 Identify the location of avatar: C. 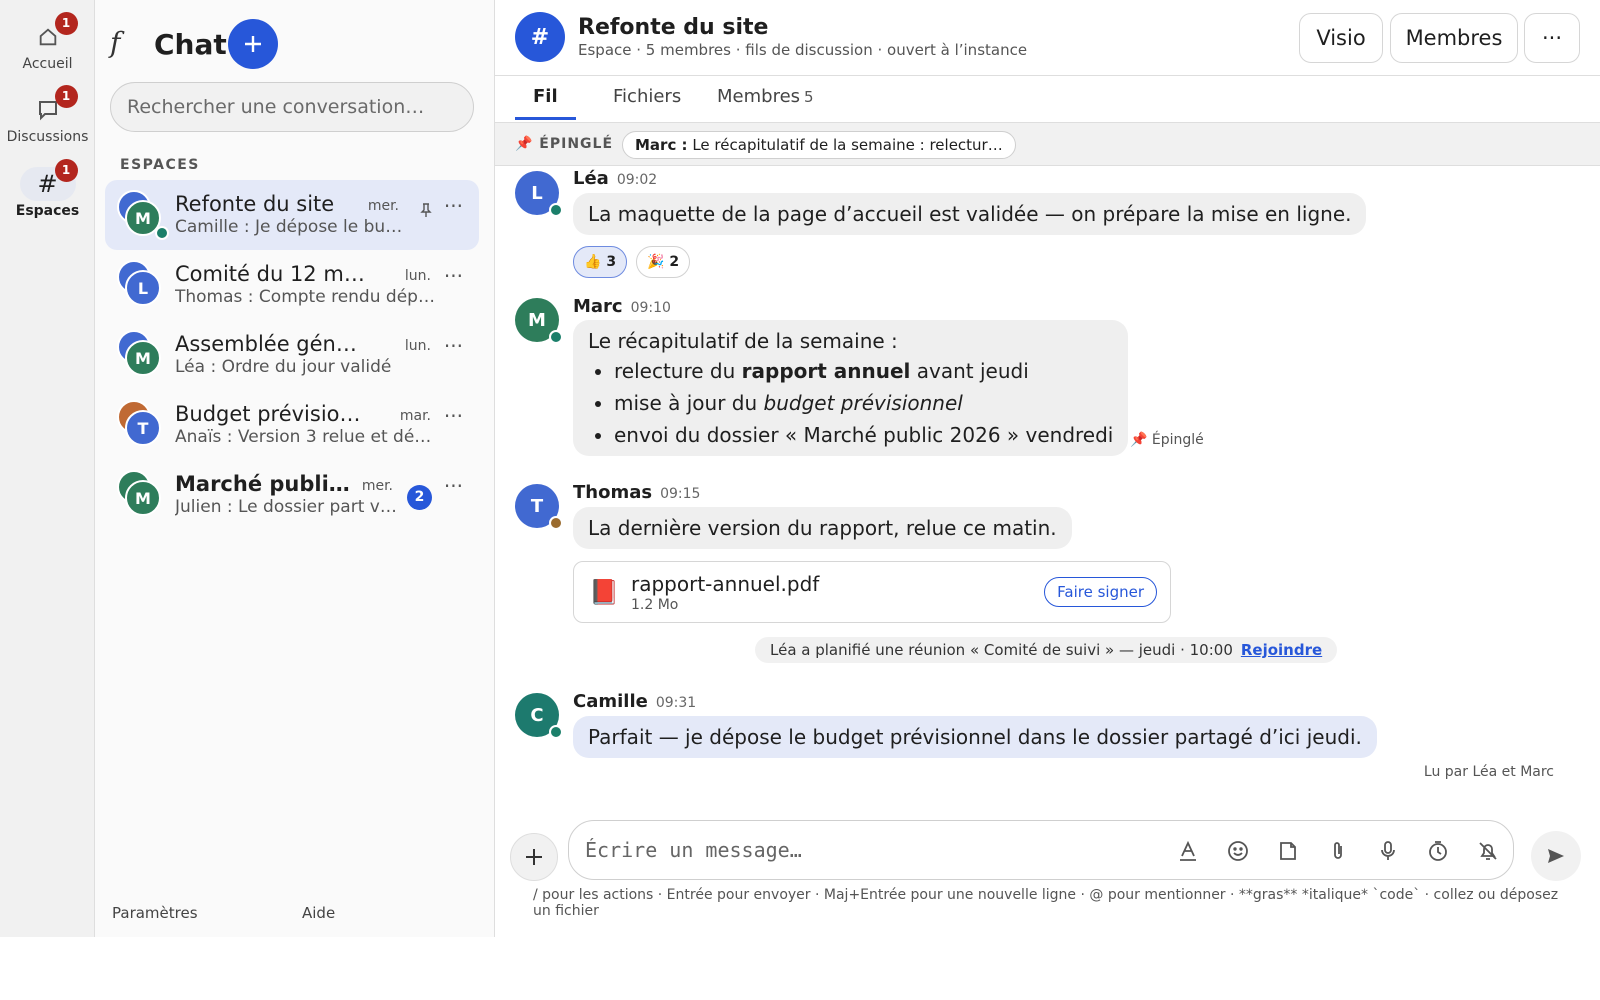
(539, 716).